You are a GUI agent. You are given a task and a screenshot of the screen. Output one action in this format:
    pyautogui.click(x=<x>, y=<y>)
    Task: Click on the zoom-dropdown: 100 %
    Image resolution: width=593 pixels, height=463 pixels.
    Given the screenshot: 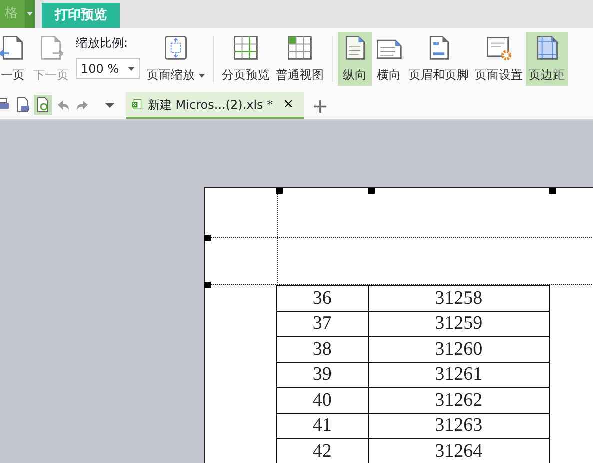 What is the action you would take?
    pyautogui.click(x=108, y=68)
    